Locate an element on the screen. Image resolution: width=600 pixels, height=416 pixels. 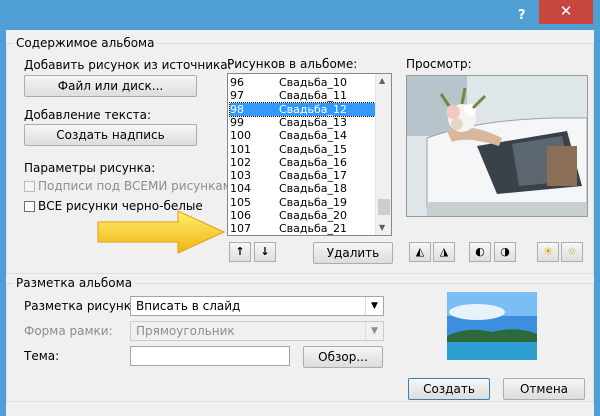
black-white-checkbox is located at coordinates (29, 206).